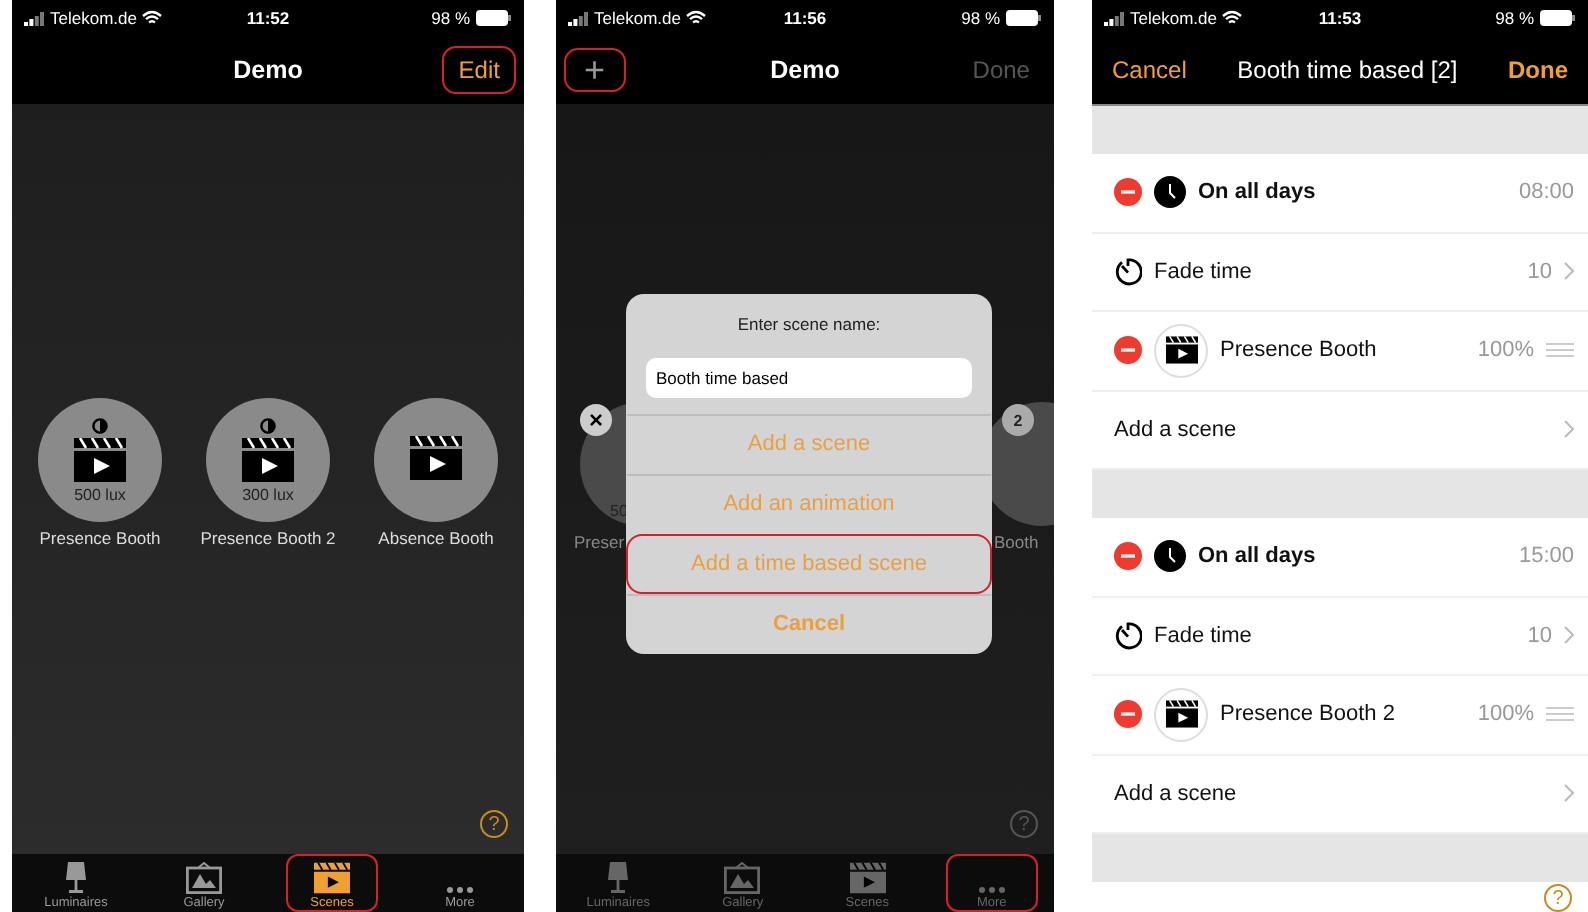 This screenshot has height=912, width=1588. I want to click on scene-button: 300 lux, so click(268, 460).